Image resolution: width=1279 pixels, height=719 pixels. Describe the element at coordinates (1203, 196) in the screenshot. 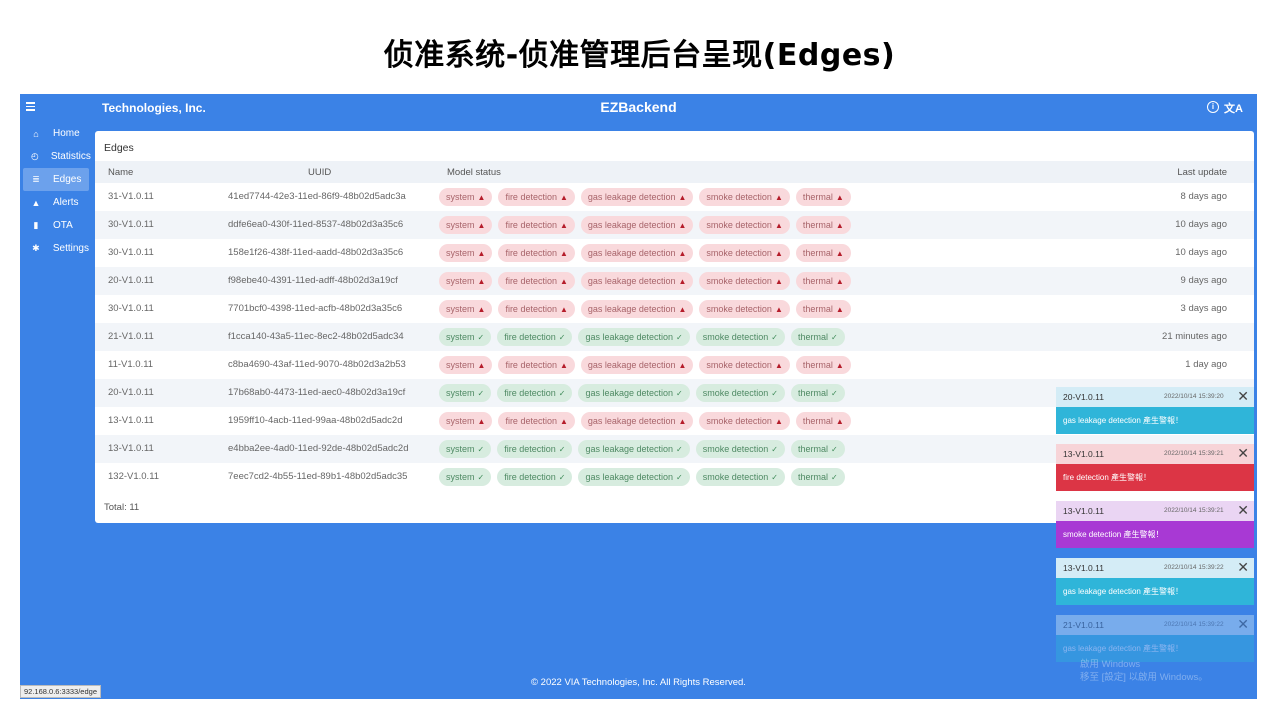

I see `last-update: 8 days ago` at that location.